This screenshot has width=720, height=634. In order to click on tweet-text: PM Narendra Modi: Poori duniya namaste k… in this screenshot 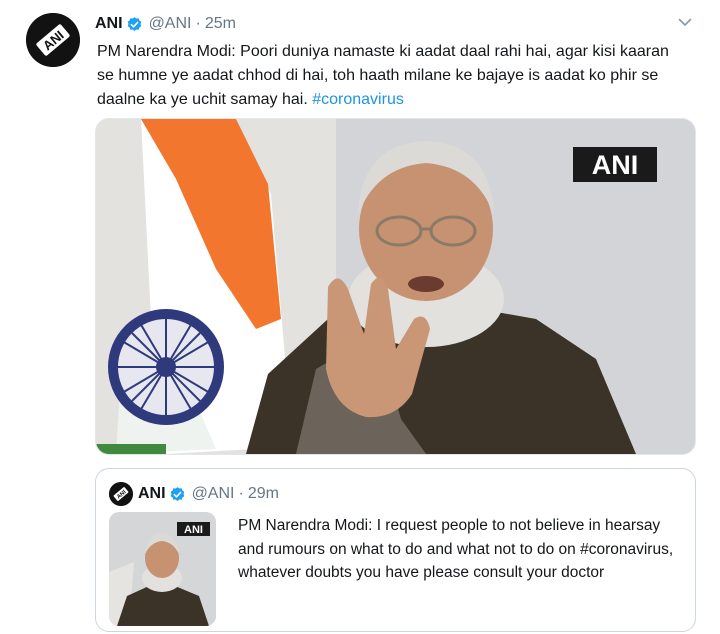, I will do `click(392, 76)`.